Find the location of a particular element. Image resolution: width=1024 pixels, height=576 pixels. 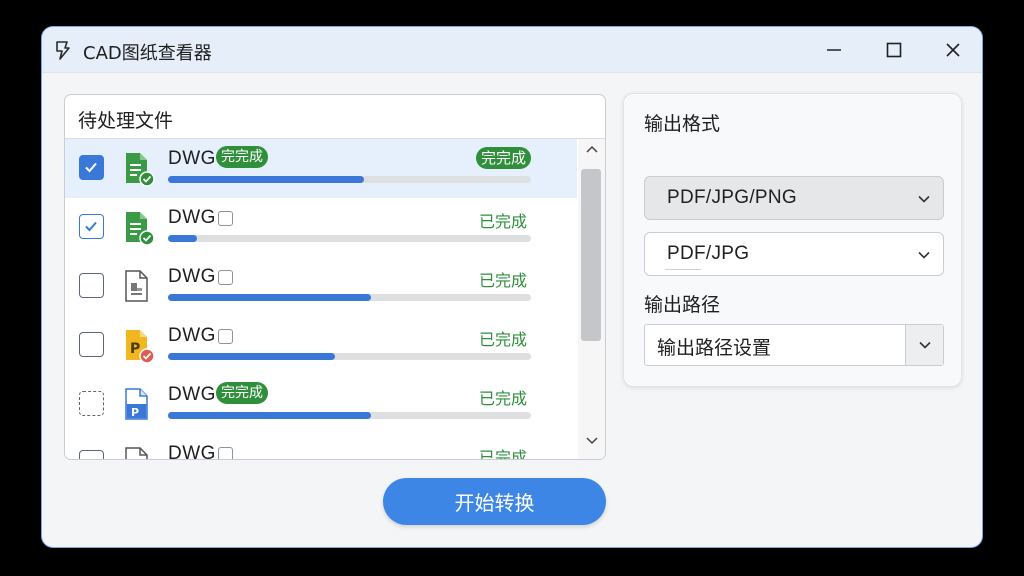

format-dropdown-primary-value: PDF/JPG/PNG is located at coordinates (732, 197).